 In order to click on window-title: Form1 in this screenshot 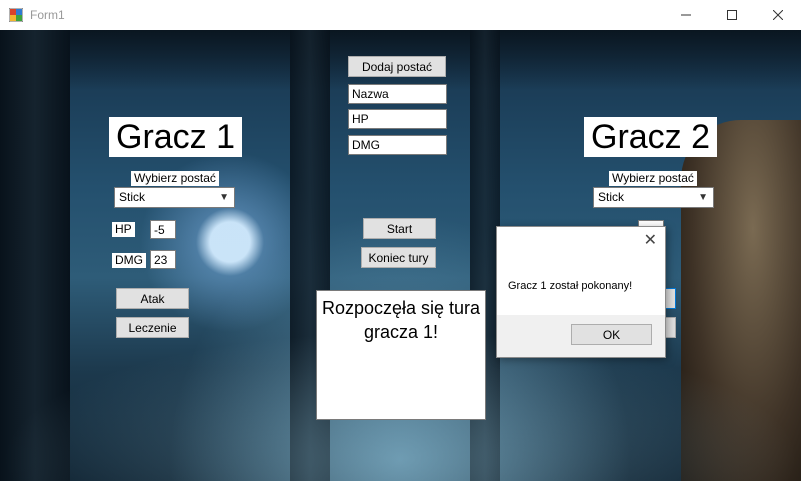, I will do `click(47, 15)`.